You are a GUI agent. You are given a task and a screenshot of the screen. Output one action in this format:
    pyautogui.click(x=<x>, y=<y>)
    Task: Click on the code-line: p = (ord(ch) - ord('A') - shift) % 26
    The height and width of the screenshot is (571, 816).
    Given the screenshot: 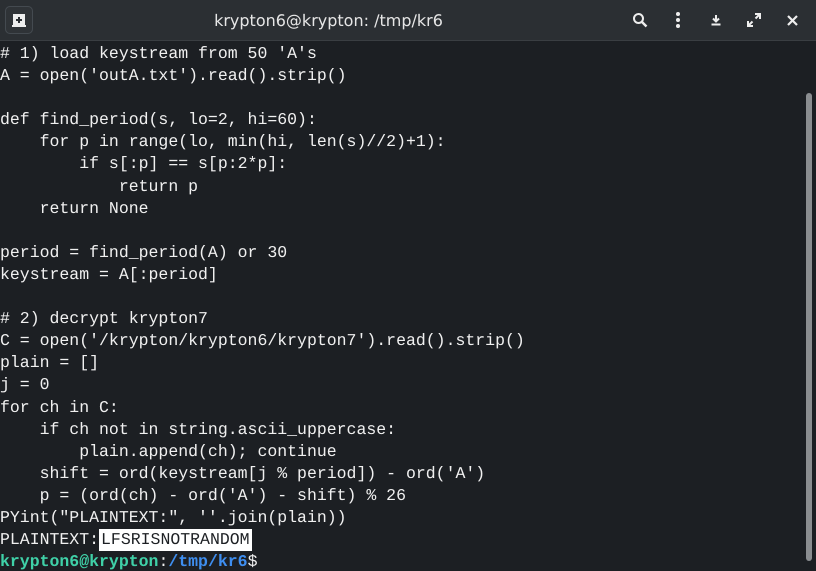 What is the action you would take?
    pyautogui.click(x=222, y=495)
    